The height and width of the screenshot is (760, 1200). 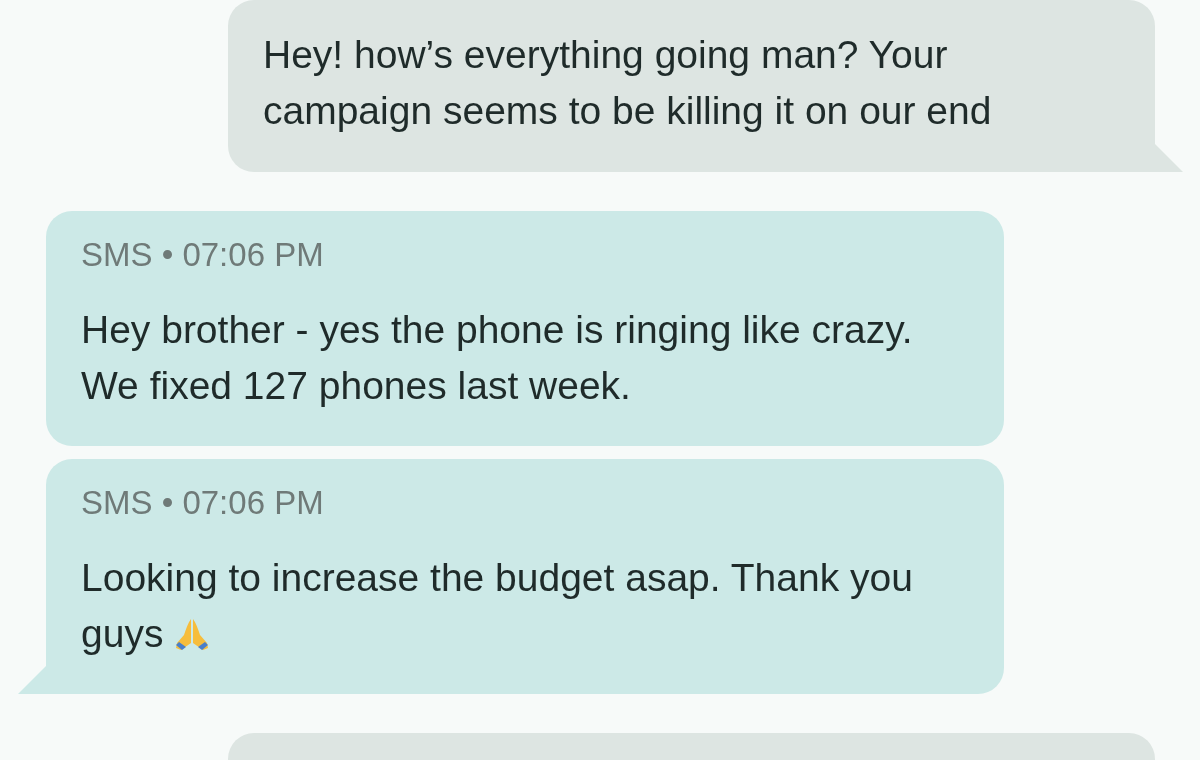 I want to click on message-text: Hey brother - yes the phone is ringing like crazy. We fixed 127 phones last week., so click(x=497, y=357).